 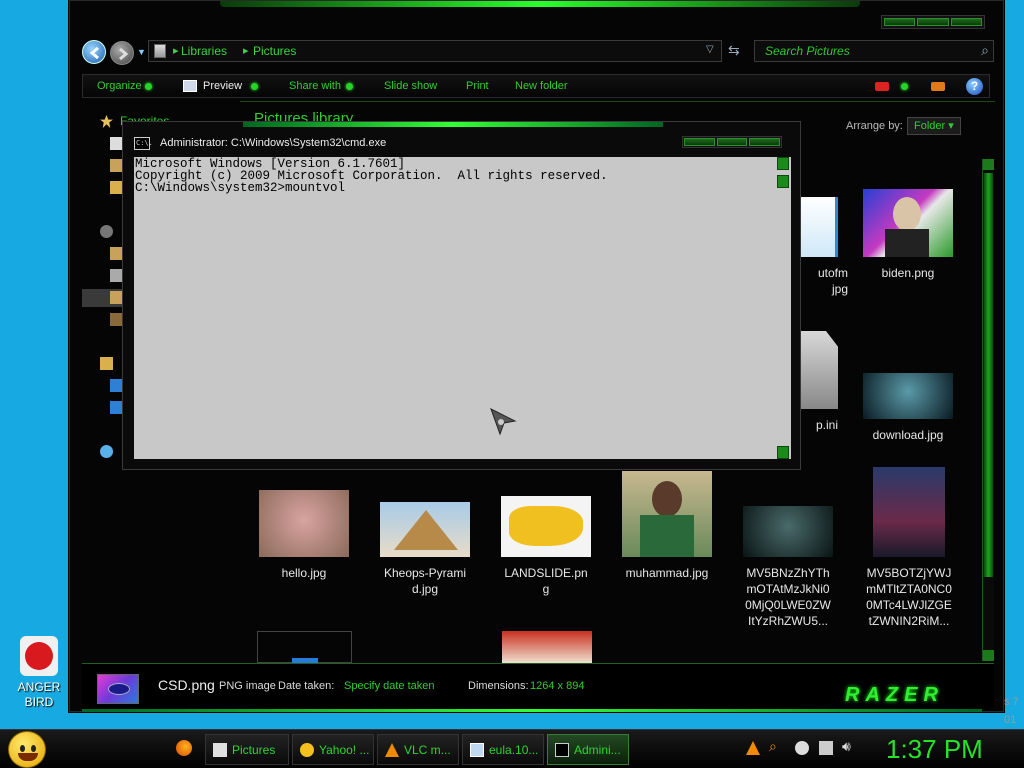 I want to click on selected-file-thumbnail, so click(x=118, y=689).